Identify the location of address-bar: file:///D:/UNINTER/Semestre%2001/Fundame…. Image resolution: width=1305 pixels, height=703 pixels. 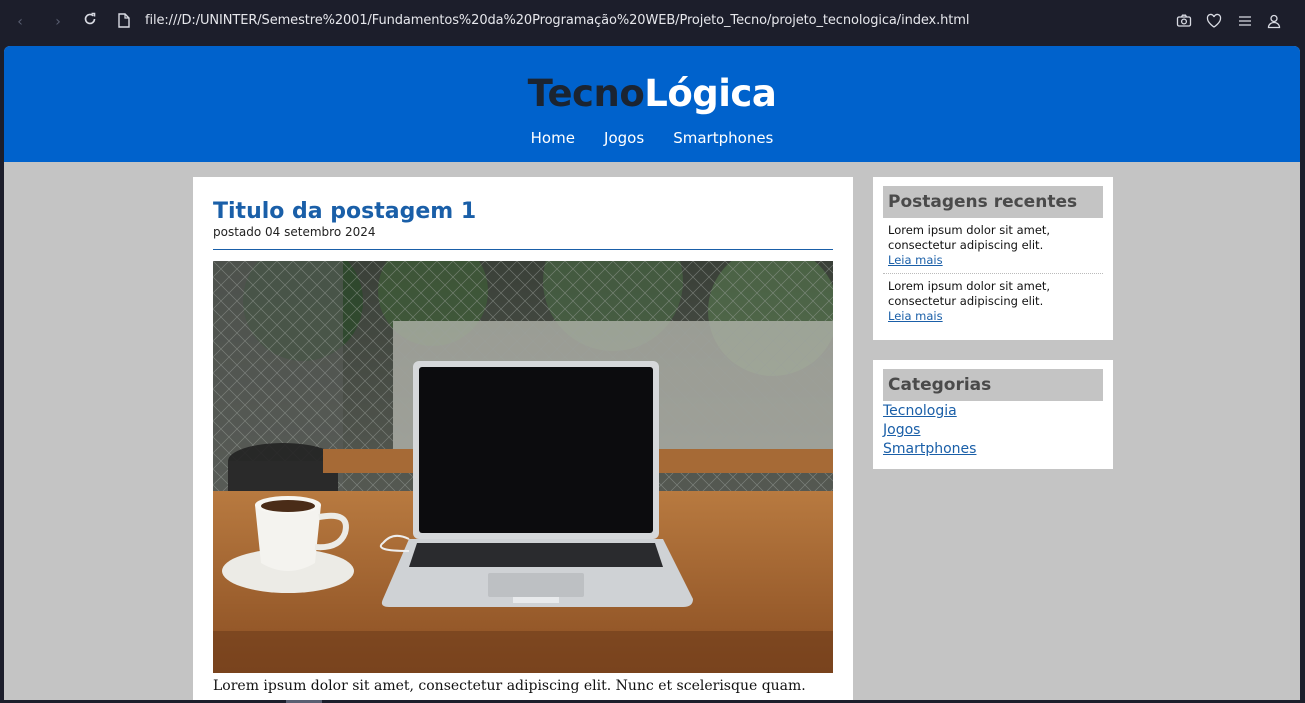
(557, 20).